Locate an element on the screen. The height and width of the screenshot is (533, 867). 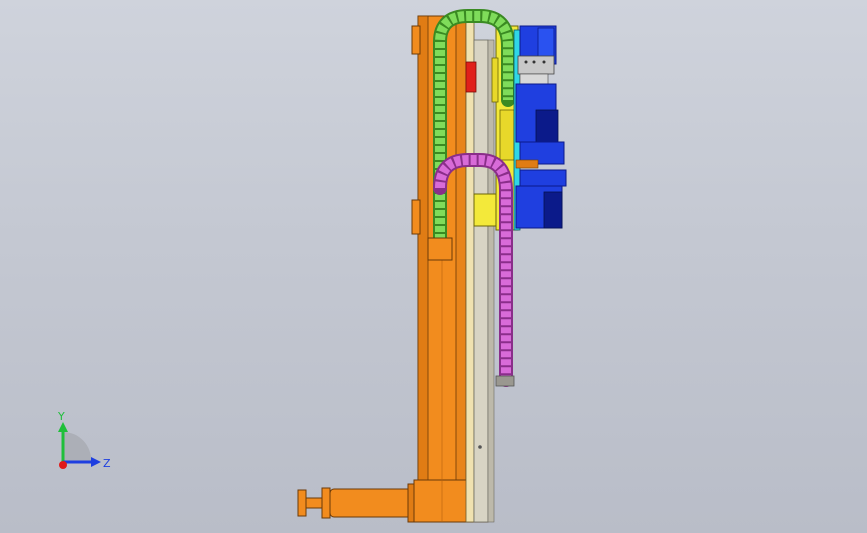
coordinate-triad-icon: Y Z is located at coordinates (84, 440).